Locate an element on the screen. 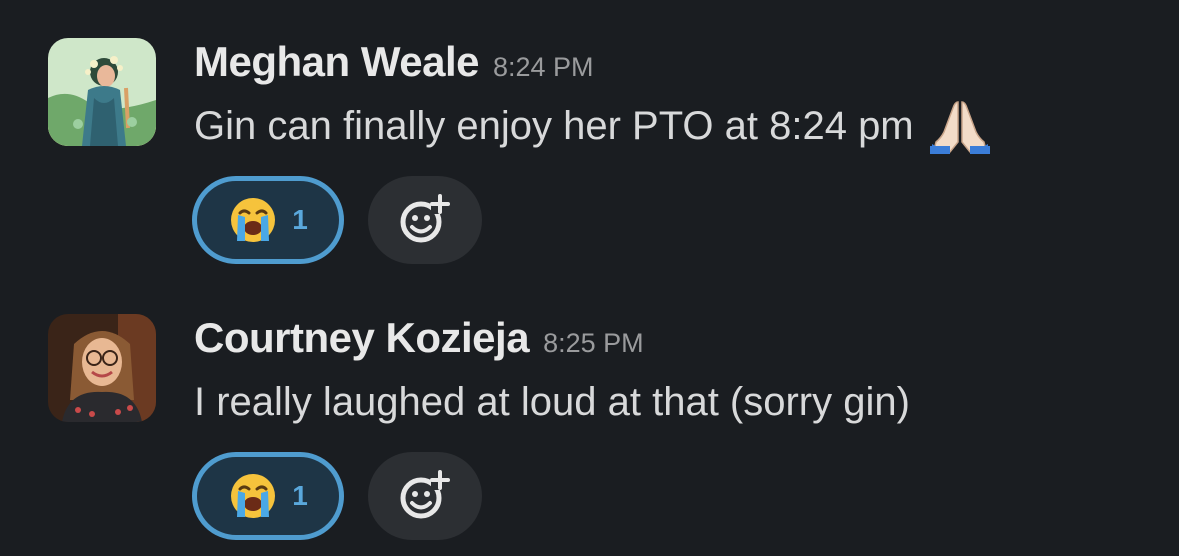 Image resolution: width=1179 pixels, height=556 pixels. avatar-photo-icon is located at coordinates (102, 368).